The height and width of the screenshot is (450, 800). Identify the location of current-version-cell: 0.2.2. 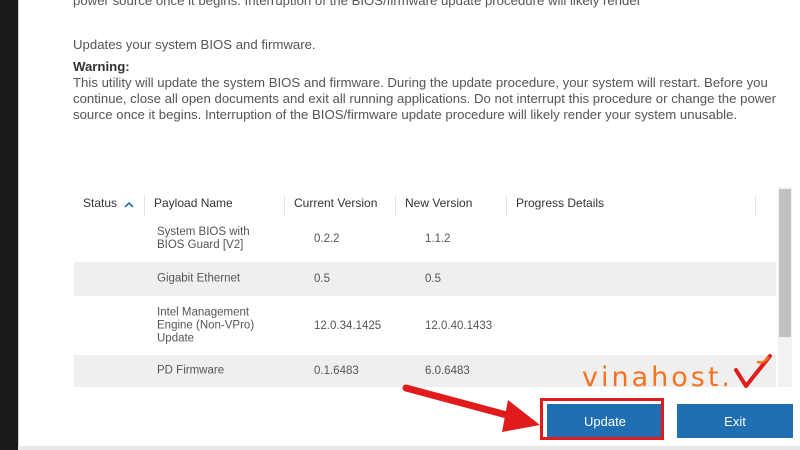
(327, 238).